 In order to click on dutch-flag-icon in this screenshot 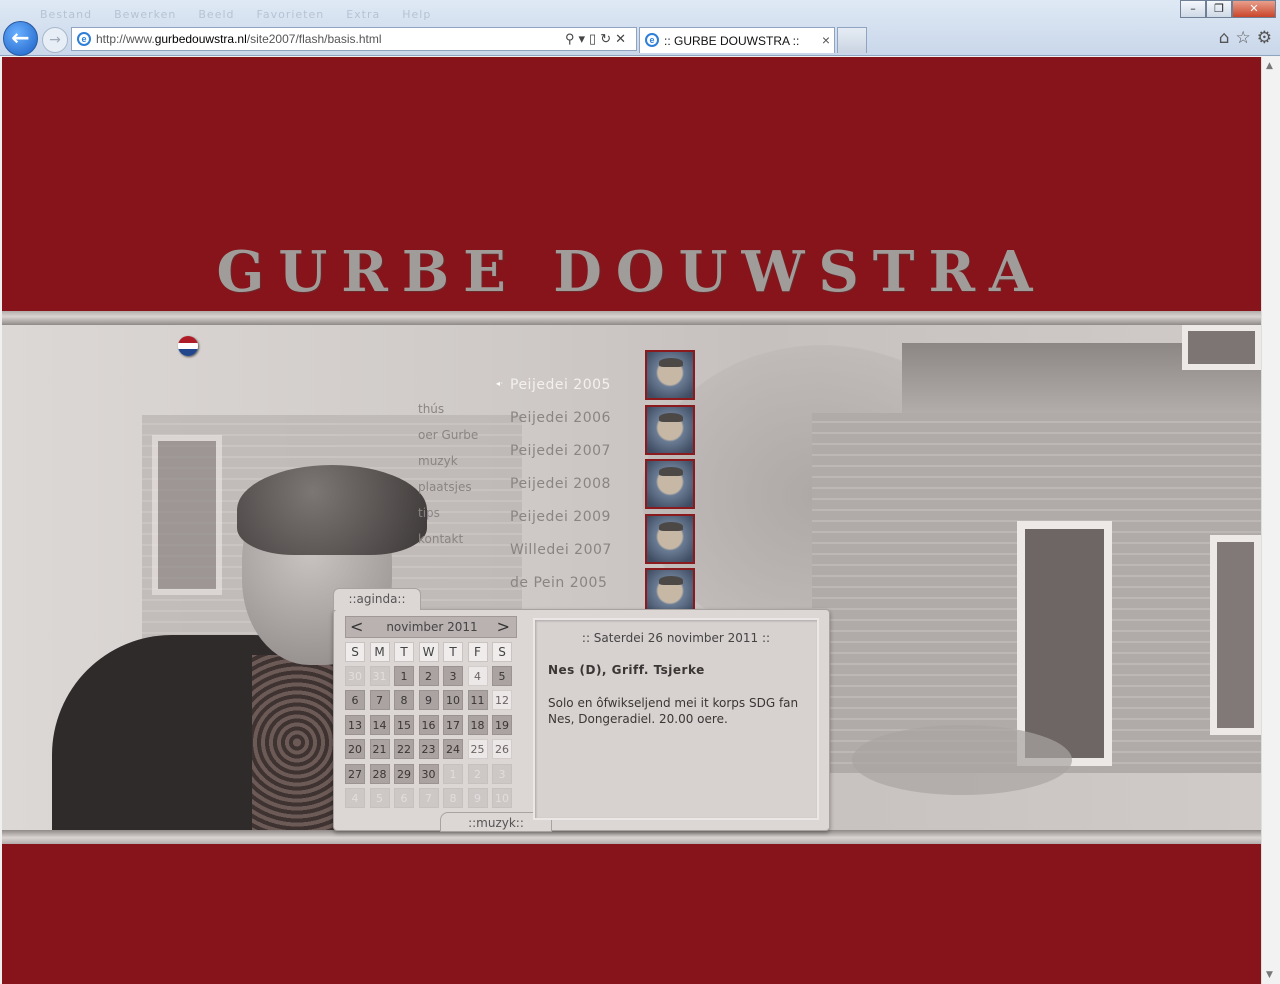, I will do `click(188, 346)`.